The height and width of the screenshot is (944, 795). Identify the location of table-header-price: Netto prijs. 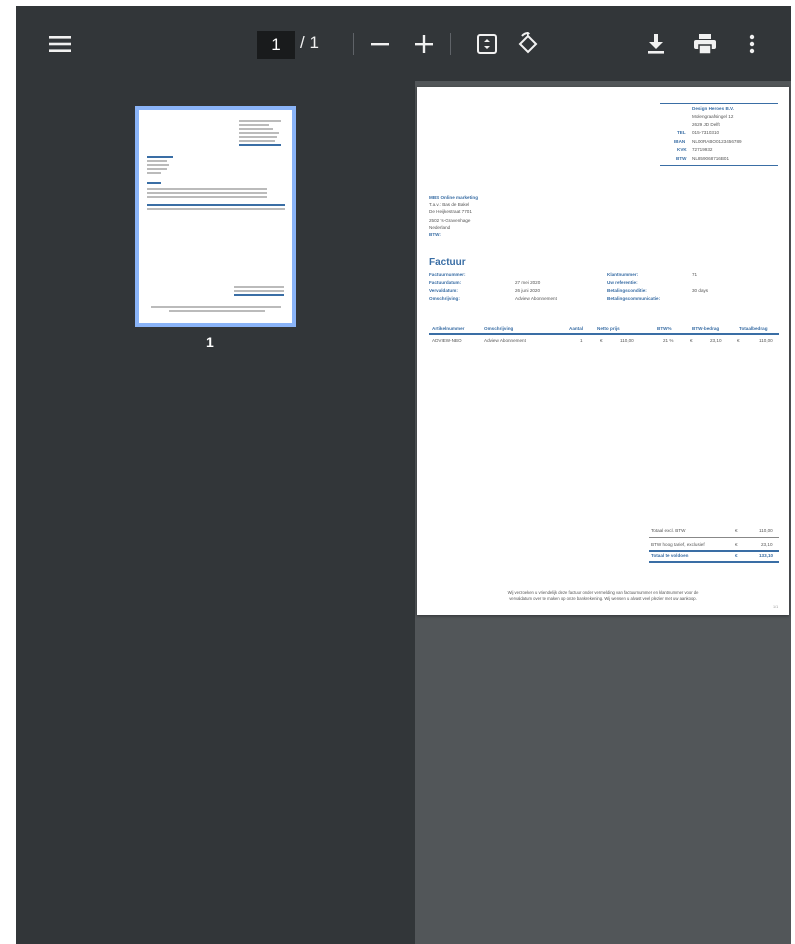
(608, 328).